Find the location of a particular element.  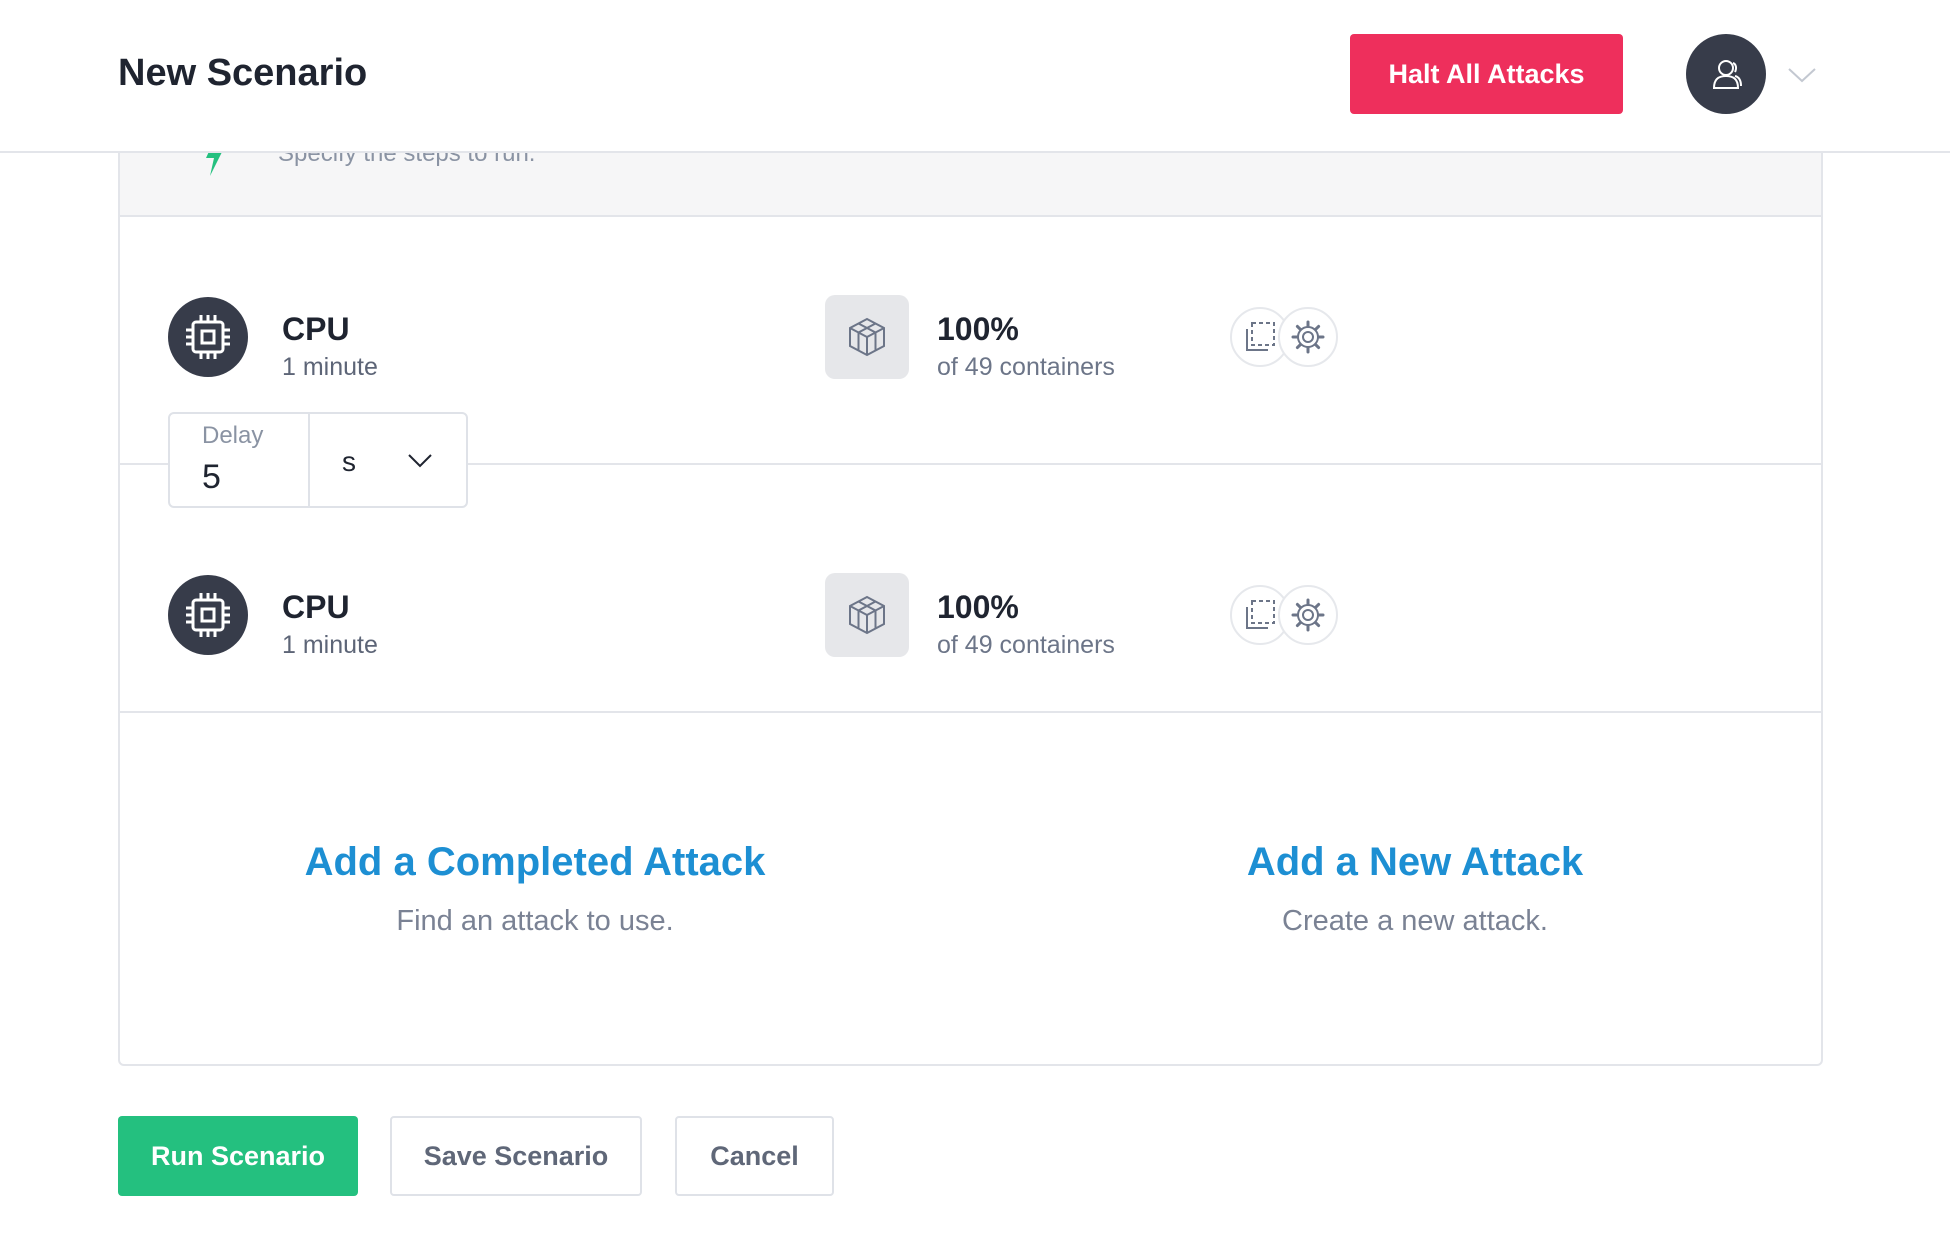

top-header: New Scenario Halt All Attacks is located at coordinates (975, 76).